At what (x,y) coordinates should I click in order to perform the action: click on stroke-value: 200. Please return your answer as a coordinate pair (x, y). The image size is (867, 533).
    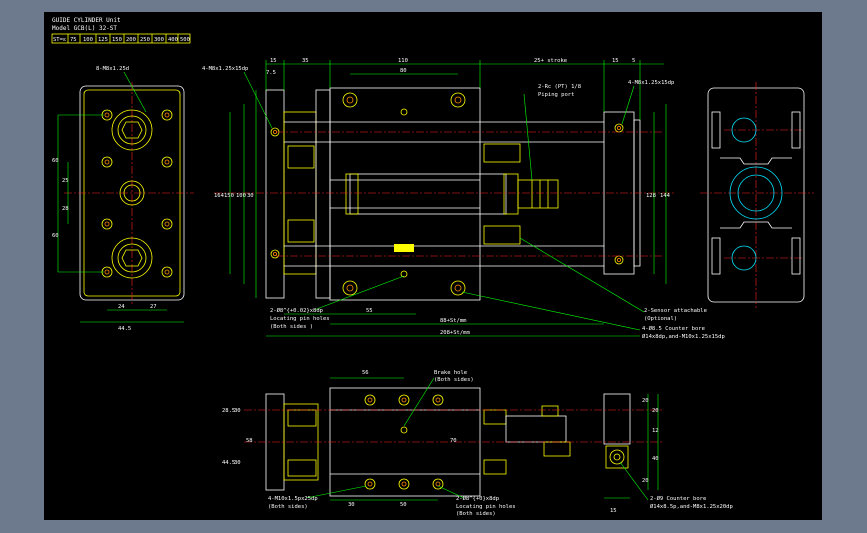
    Looking at the image, I should click on (131, 40).